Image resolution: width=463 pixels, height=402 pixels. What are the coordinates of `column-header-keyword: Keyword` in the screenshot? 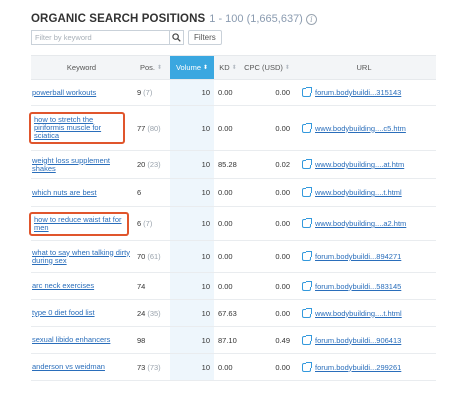 It's located at (81, 67).